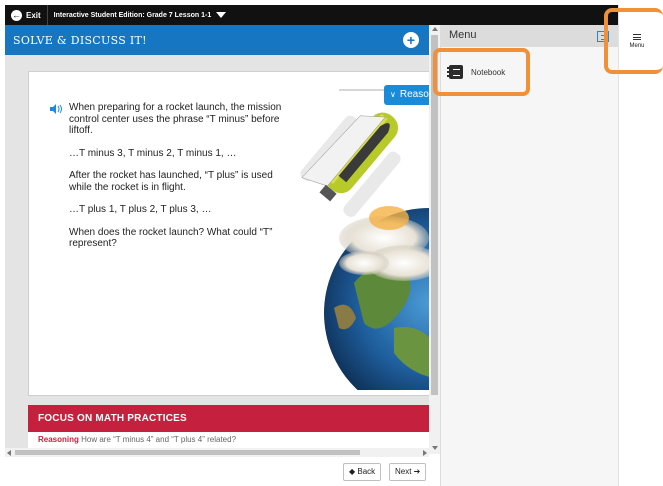 This screenshot has height=486, width=663. What do you see at coordinates (603, 36) in the screenshot?
I see `collapse-panel-icon` at bounding box center [603, 36].